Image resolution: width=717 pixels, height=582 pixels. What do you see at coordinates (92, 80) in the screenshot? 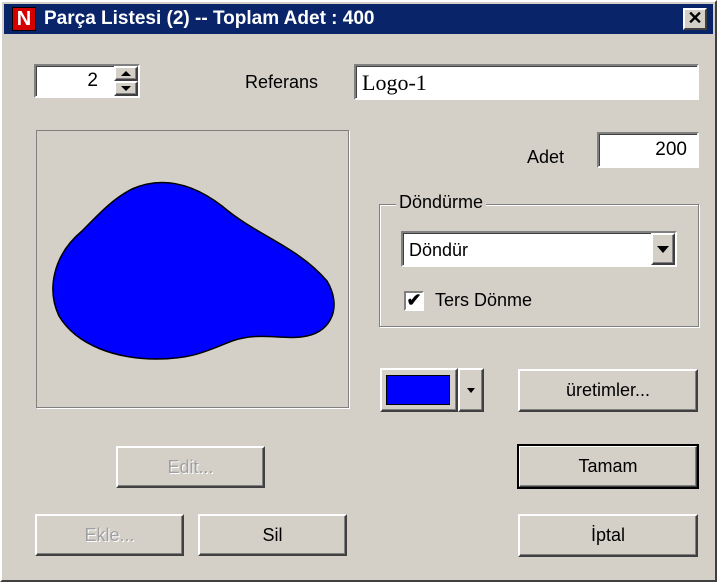
I see `index-spinner-value: 2` at bounding box center [92, 80].